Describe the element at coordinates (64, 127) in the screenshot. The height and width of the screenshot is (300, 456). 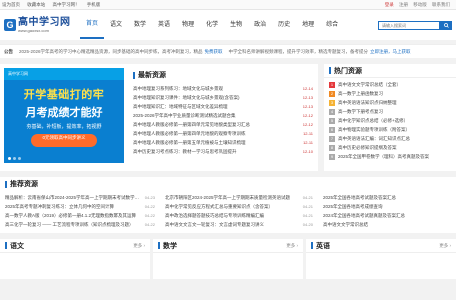
I see `banner-subtitle: 夯基础，补短板，提效率，拓视野` at that location.